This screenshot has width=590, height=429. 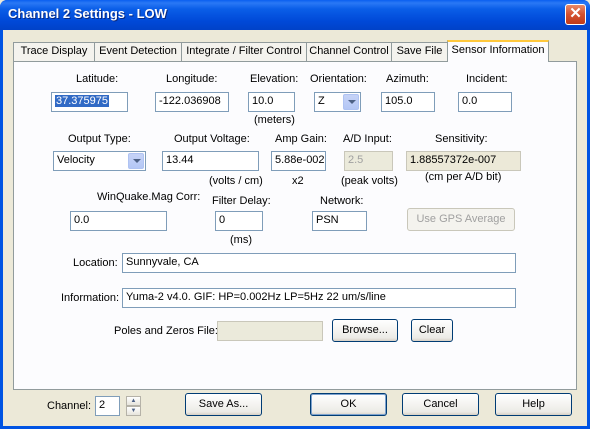 What do you see at coordinates (463, 161) in the screenshot?
I see `sensitivity-value: 1.88557372e-007` at bounding box center [463, 161].